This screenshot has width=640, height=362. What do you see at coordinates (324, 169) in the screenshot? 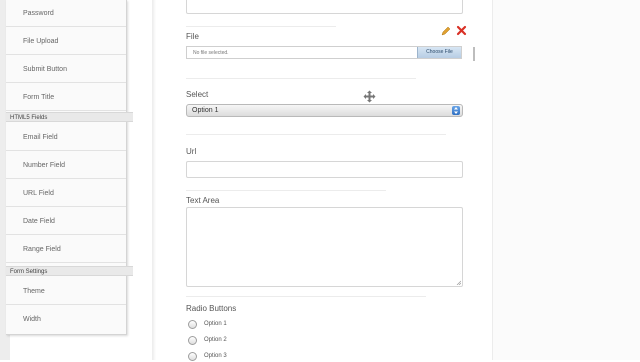
I see `url-input` at bounding box center [324, 169].